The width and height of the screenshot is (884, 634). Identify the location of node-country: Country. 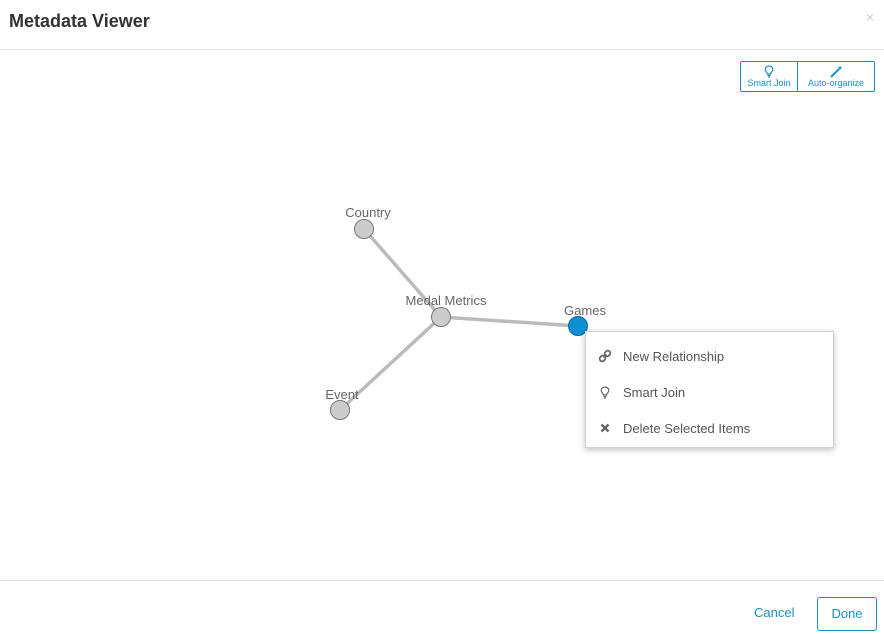
(368, 222).